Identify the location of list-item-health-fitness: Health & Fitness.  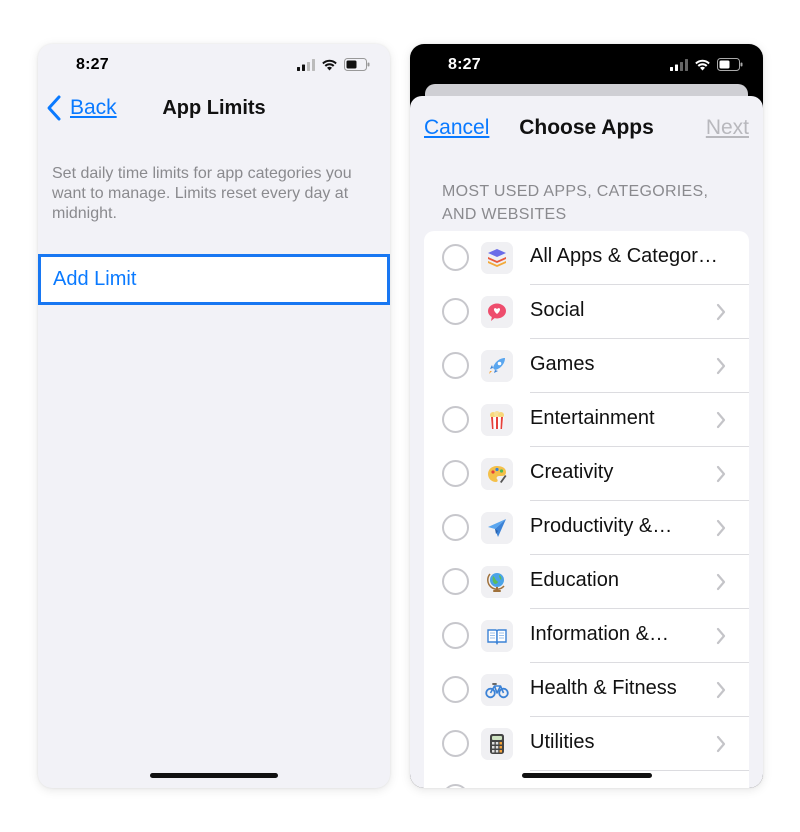
(586, 690).